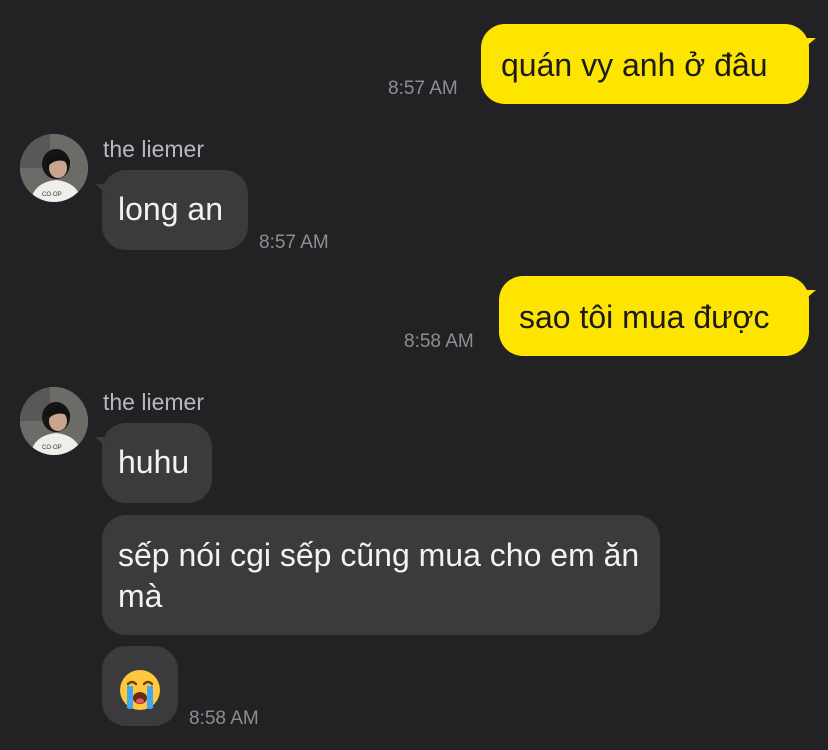 The width and height of the screenshot is (828, 750). I want to click on message-text: sếp nói cgi sếp cũng mua cho em ăn mà, so click(379, 575).